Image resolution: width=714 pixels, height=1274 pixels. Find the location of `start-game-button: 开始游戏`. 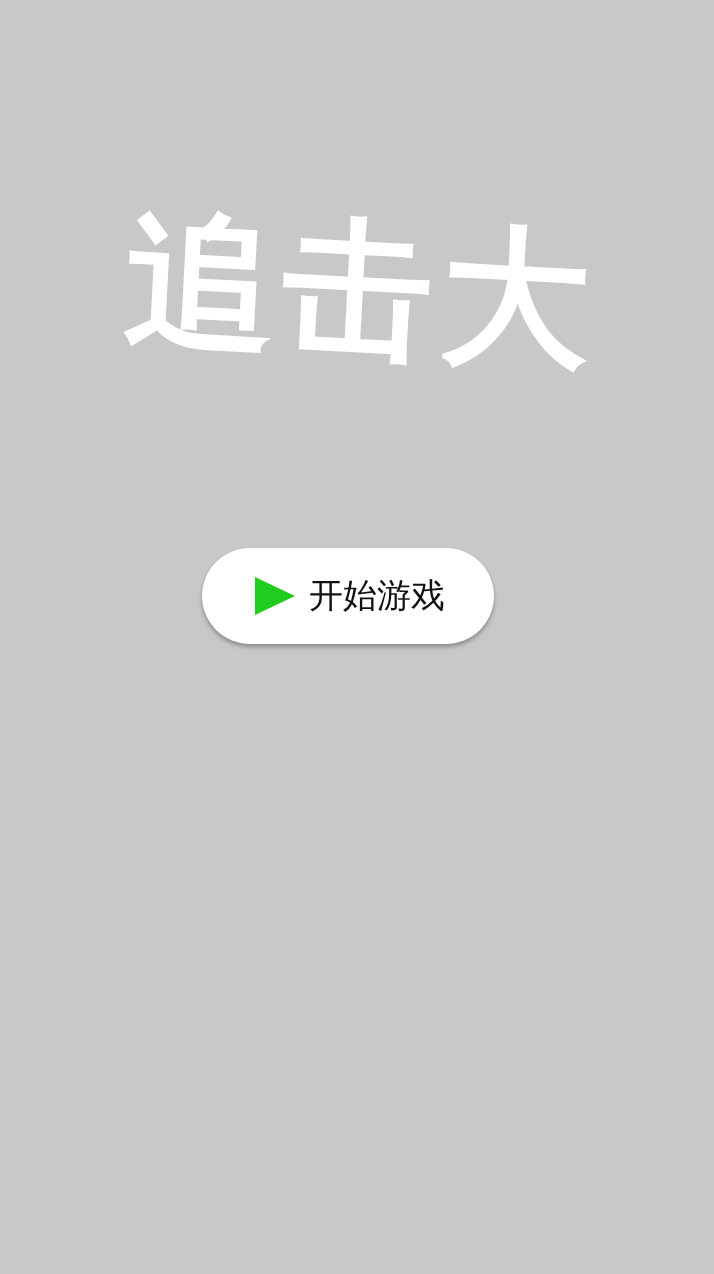

start-game-button: 开始游戏 is located at coordinates (348, 595).